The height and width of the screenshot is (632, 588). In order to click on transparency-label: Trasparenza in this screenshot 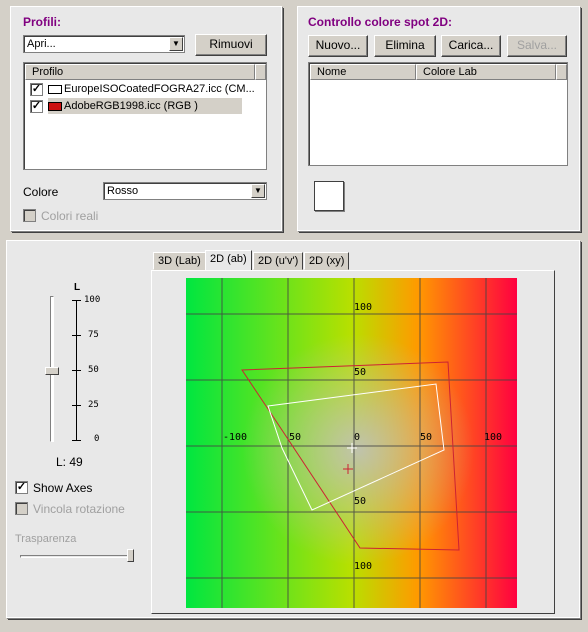, I will do `click(46, 539)`.